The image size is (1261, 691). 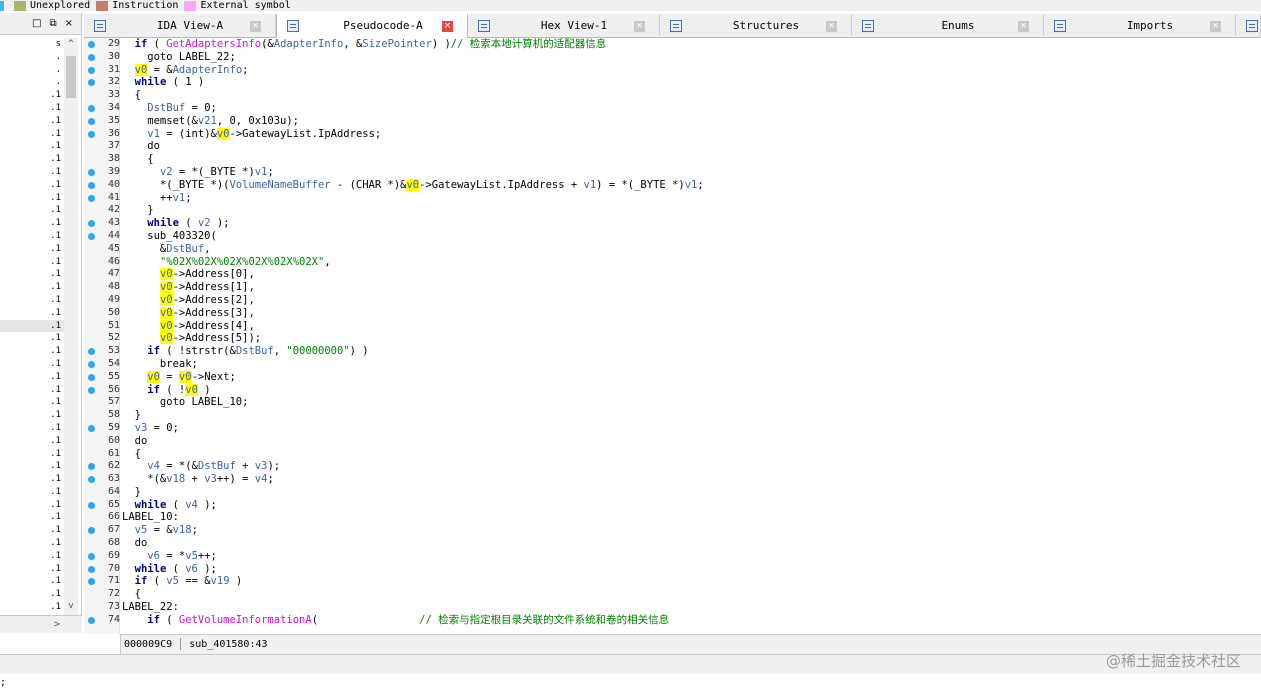 I want to click on scroll-right-icon: >, so click(x=57, y=624).